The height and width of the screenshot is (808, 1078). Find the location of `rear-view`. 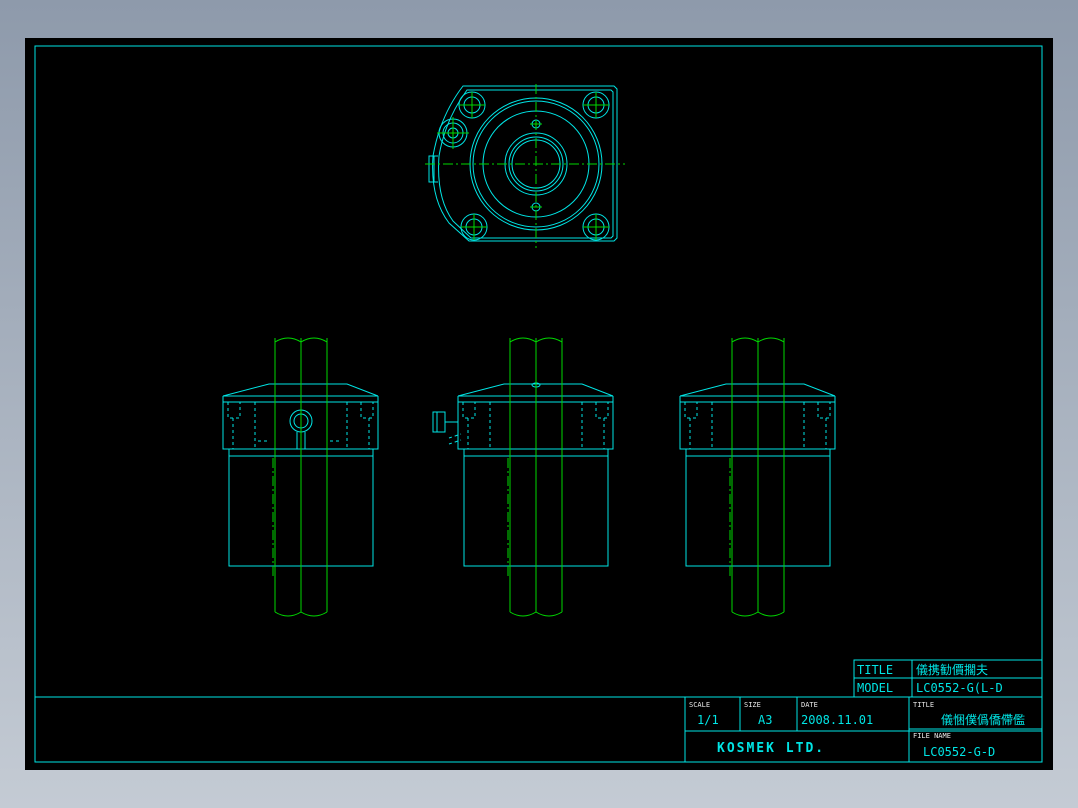

rear-view is located at coordinates (757, 477).